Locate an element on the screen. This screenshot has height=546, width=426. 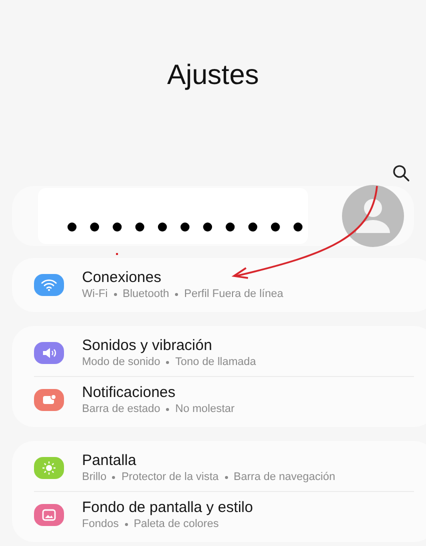
settings-item: Notificaciones Barra de estado No molestar is located at coordinates (224, 399).